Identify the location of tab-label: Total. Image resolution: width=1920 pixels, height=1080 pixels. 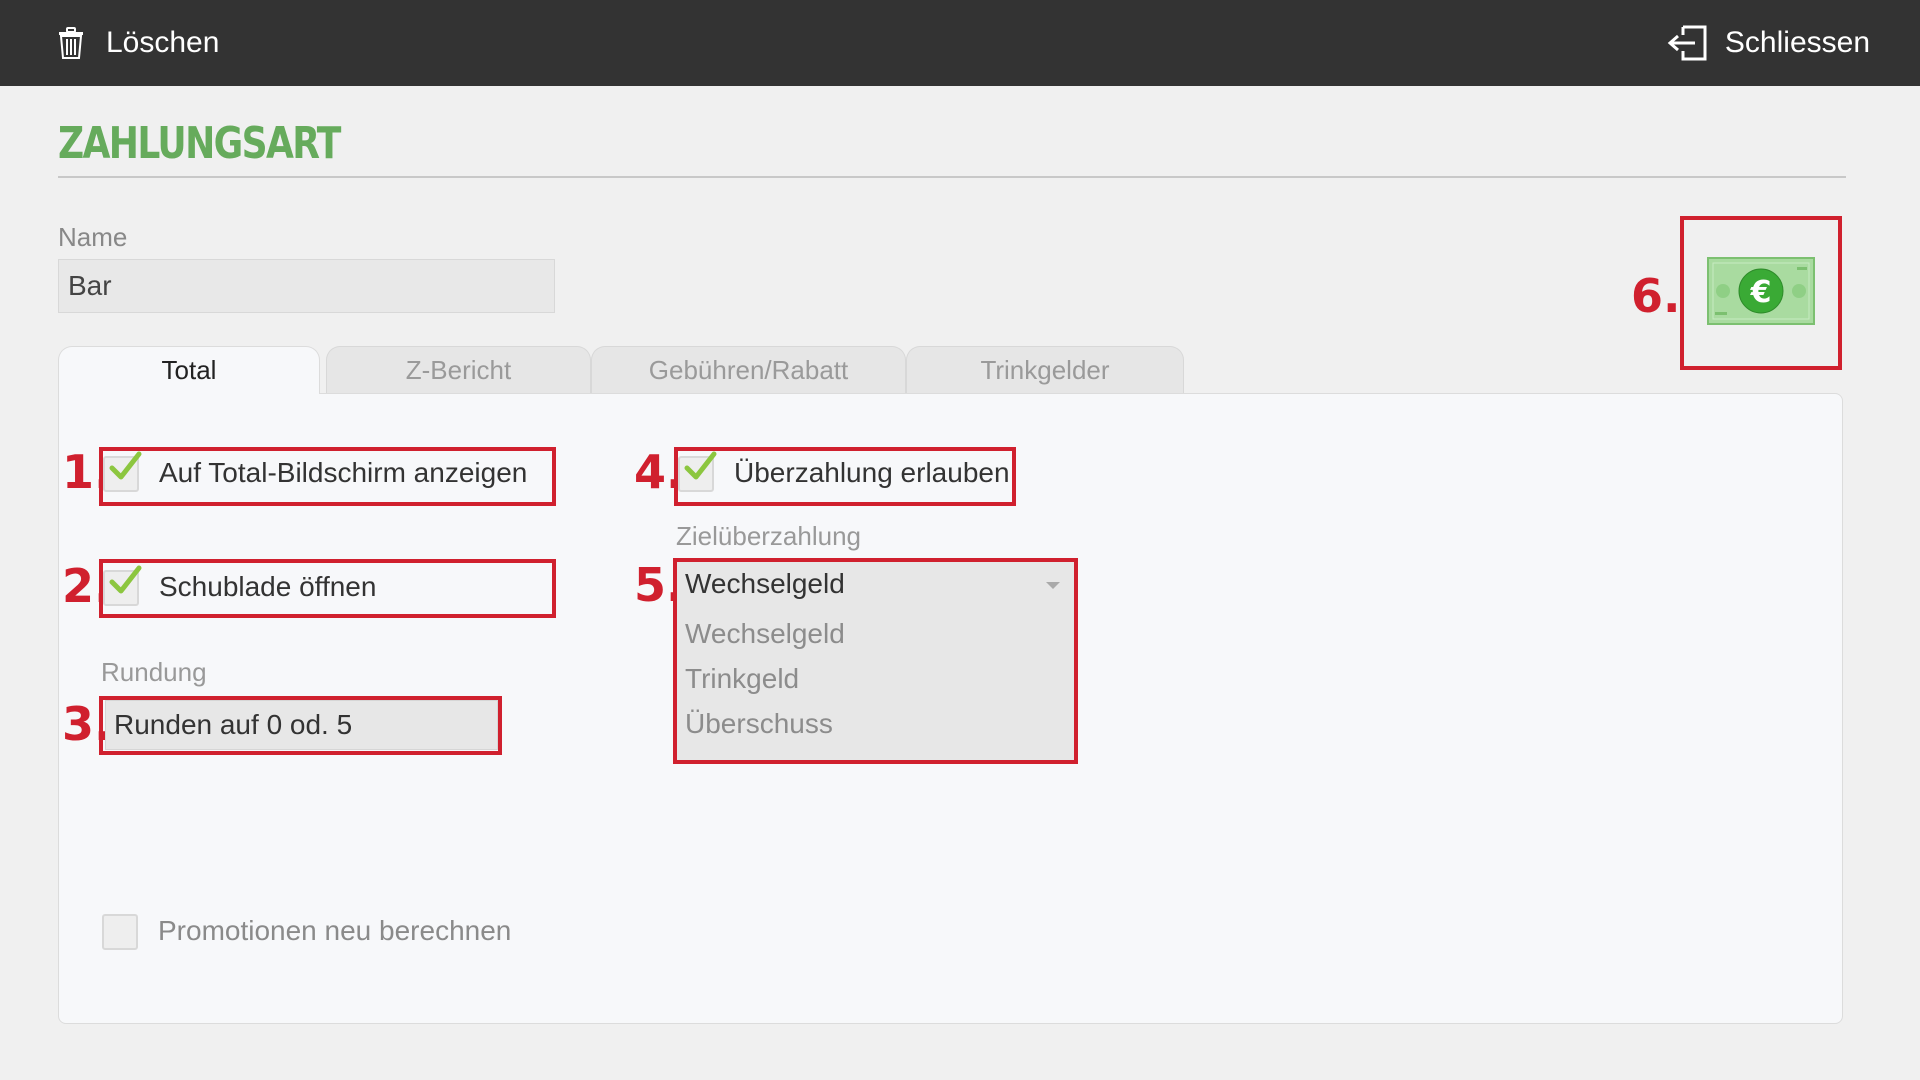
(189, 370).